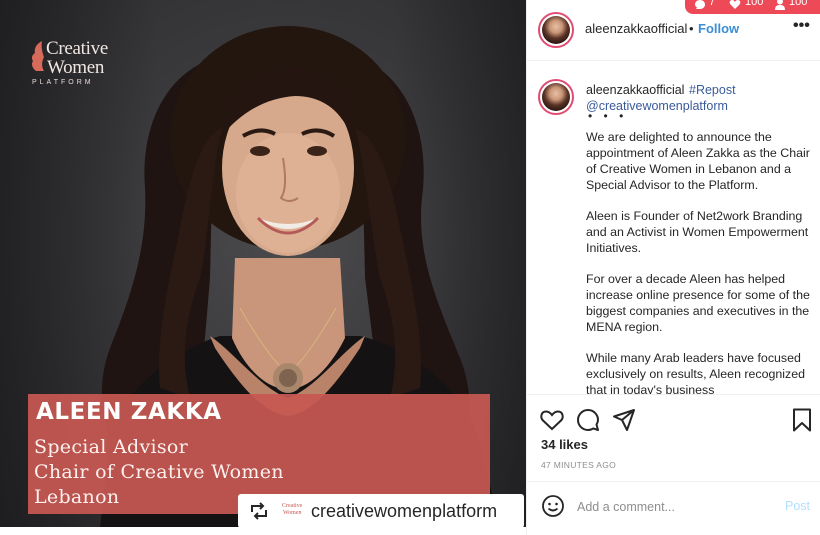 The height and width of the screenshot is (535, 820). What do you see at coordinates (780, 5) in the screenshot?
I see `user-notif-icon` at bounding box center [780, 5].